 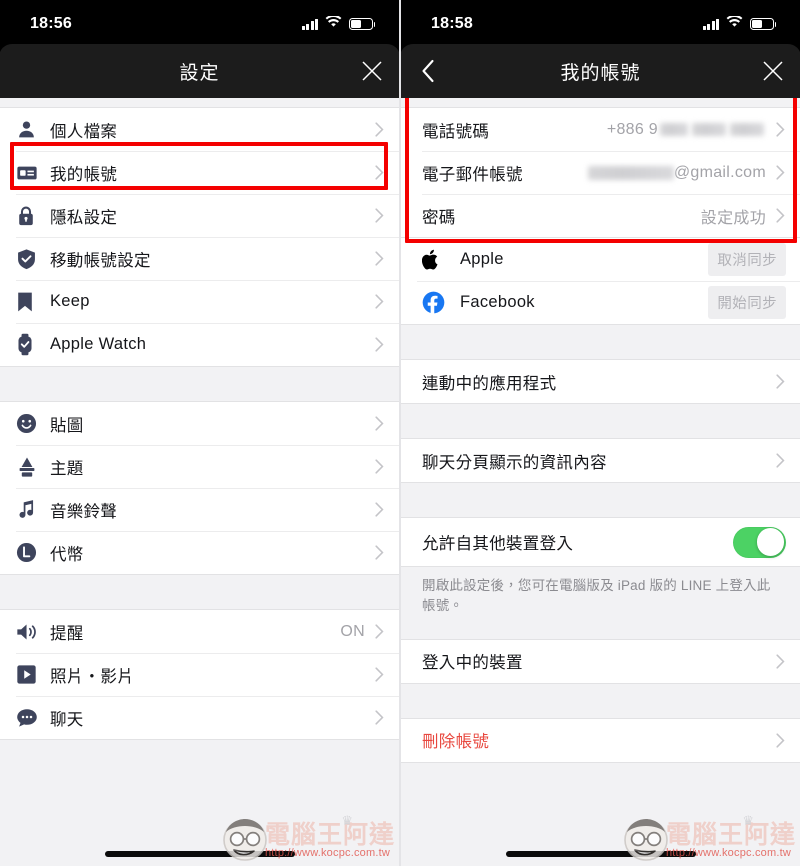 I want to click on settings-group-personalization: 貼圖 主題 音樂鈴聲 代幣, so click(x=199, y=488).